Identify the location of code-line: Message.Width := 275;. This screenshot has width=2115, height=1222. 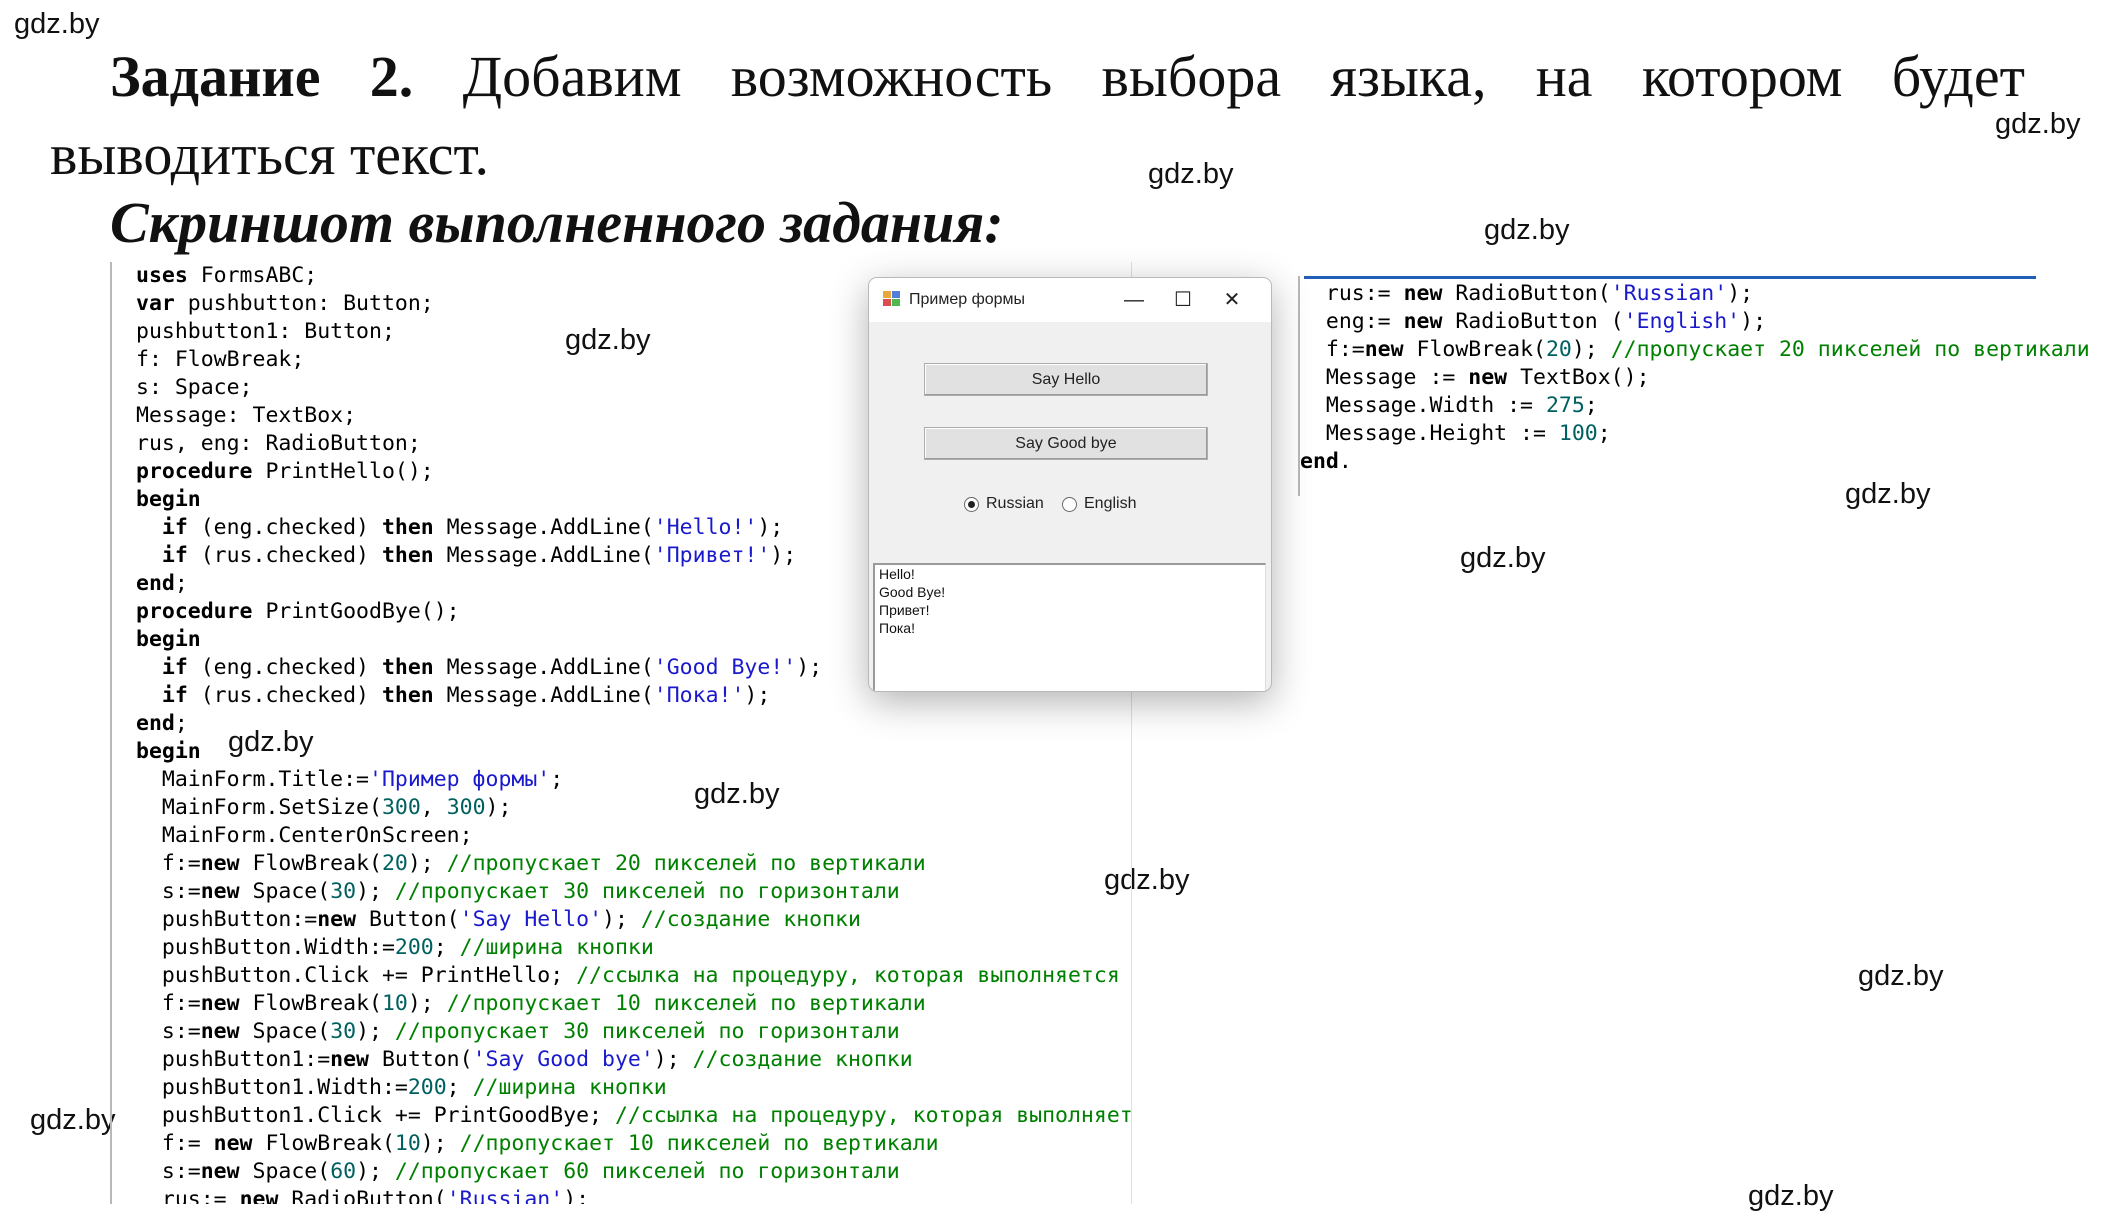
(1449, 405).